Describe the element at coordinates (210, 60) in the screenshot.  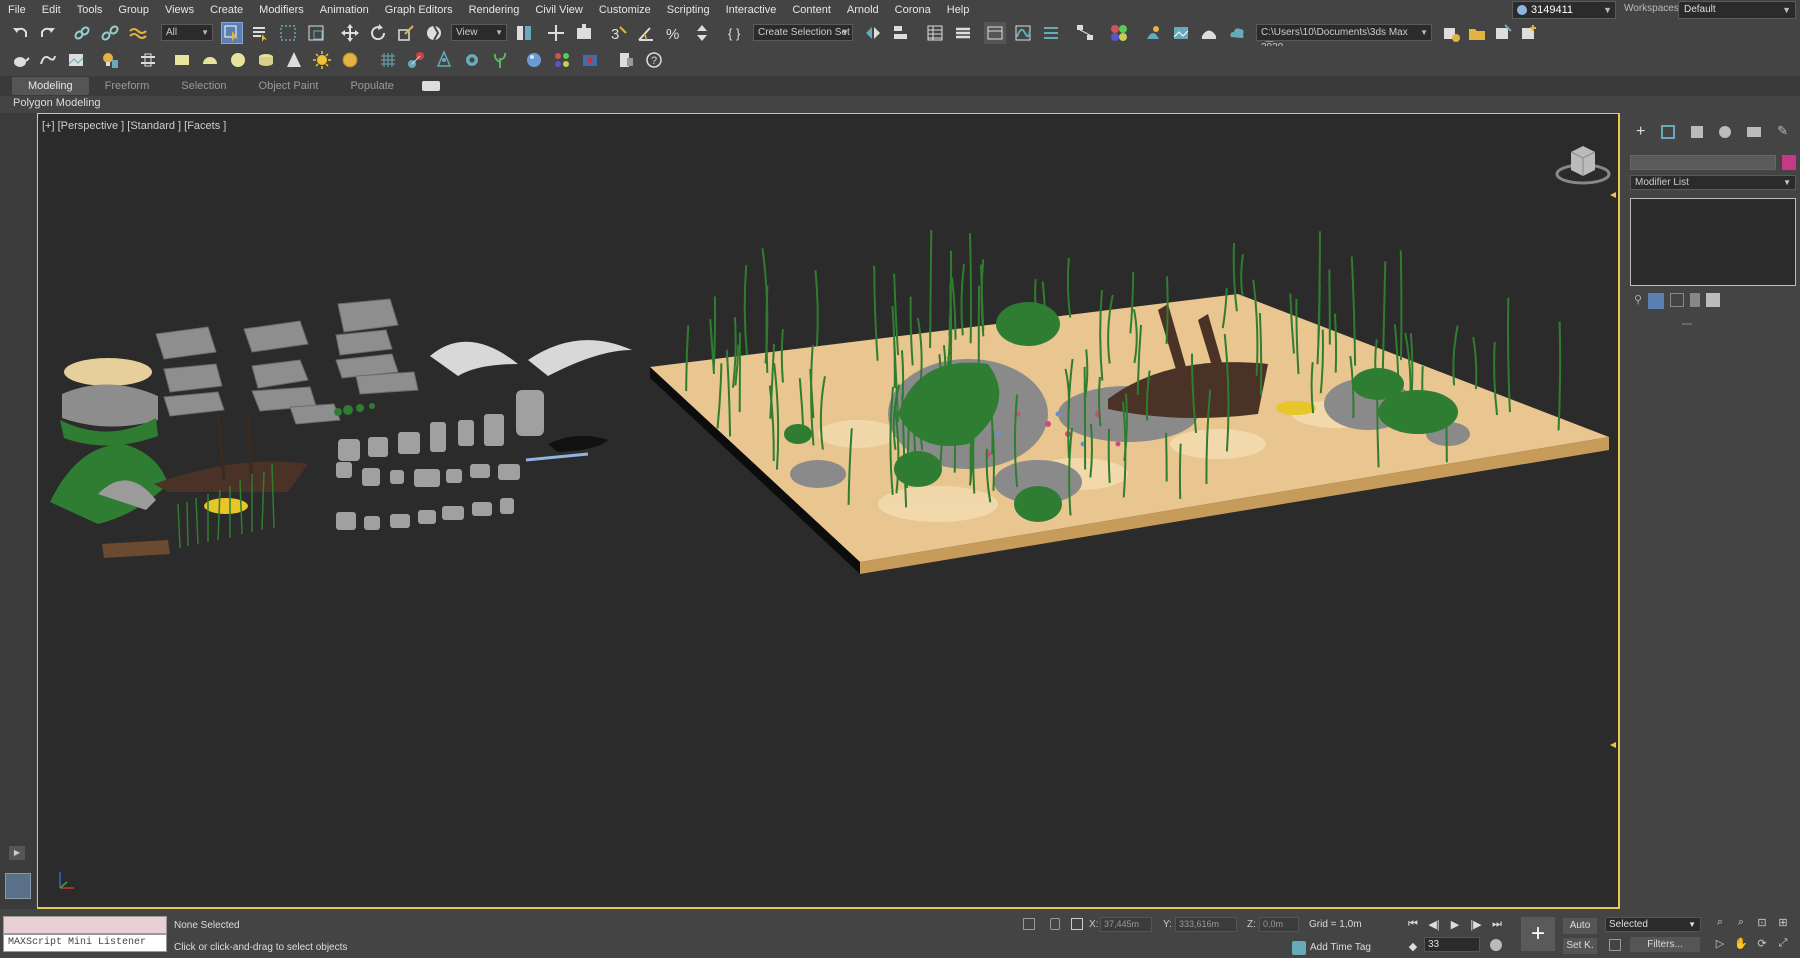
I see `hemisphere-icon` at that location.